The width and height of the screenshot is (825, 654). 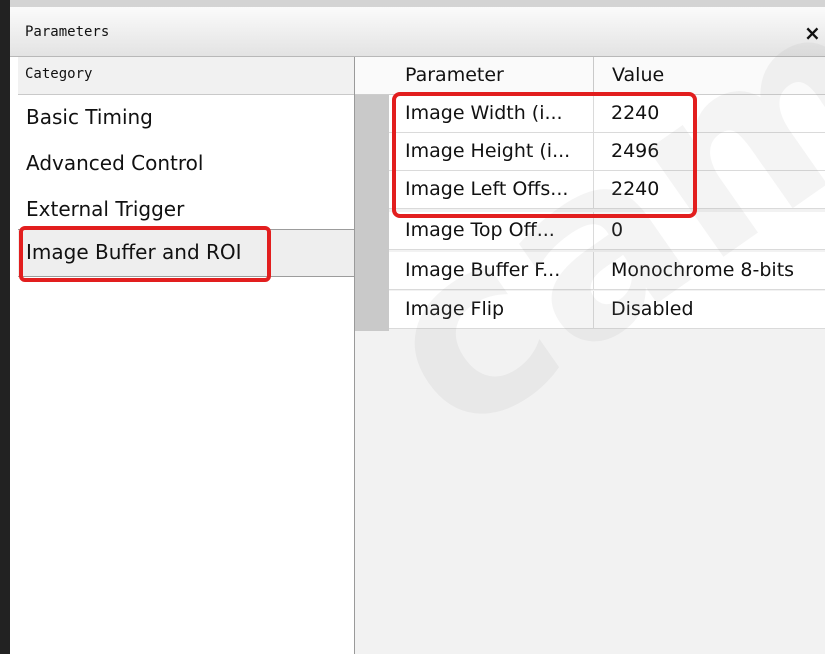 What do you see at coordinates (67, 32) in the screenshot?
I see `window-title: Parameters` at bounding box center [67, 32].